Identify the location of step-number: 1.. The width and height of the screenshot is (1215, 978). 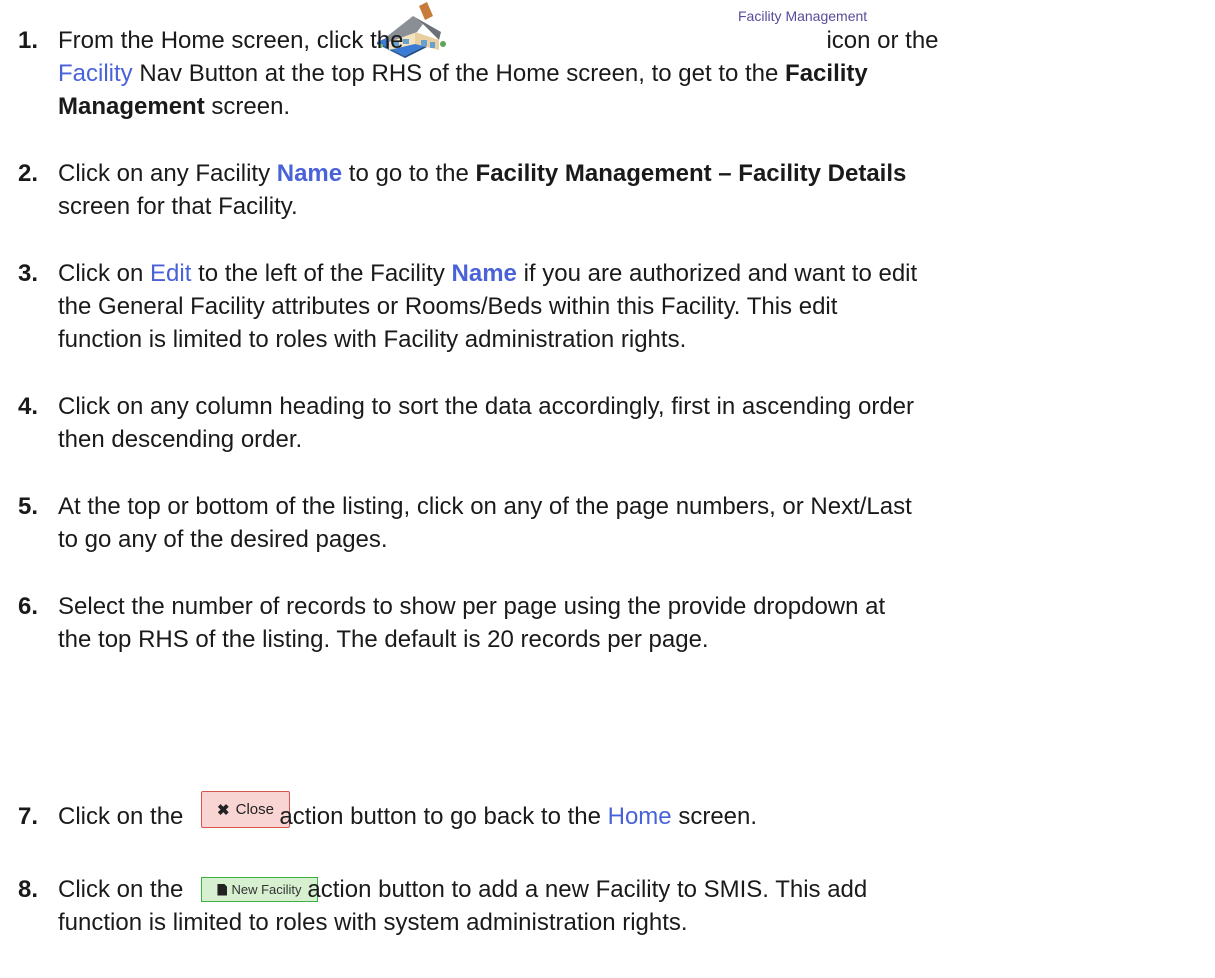
(28, 40).